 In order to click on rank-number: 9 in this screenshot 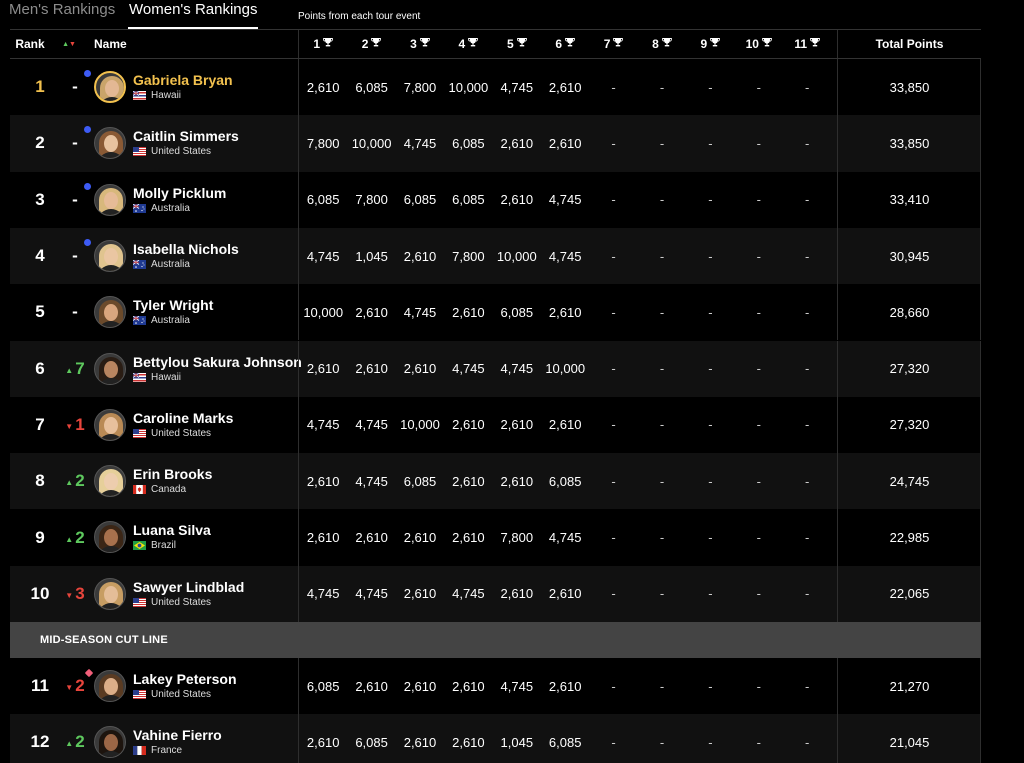, I will do `click(40, 537)`.